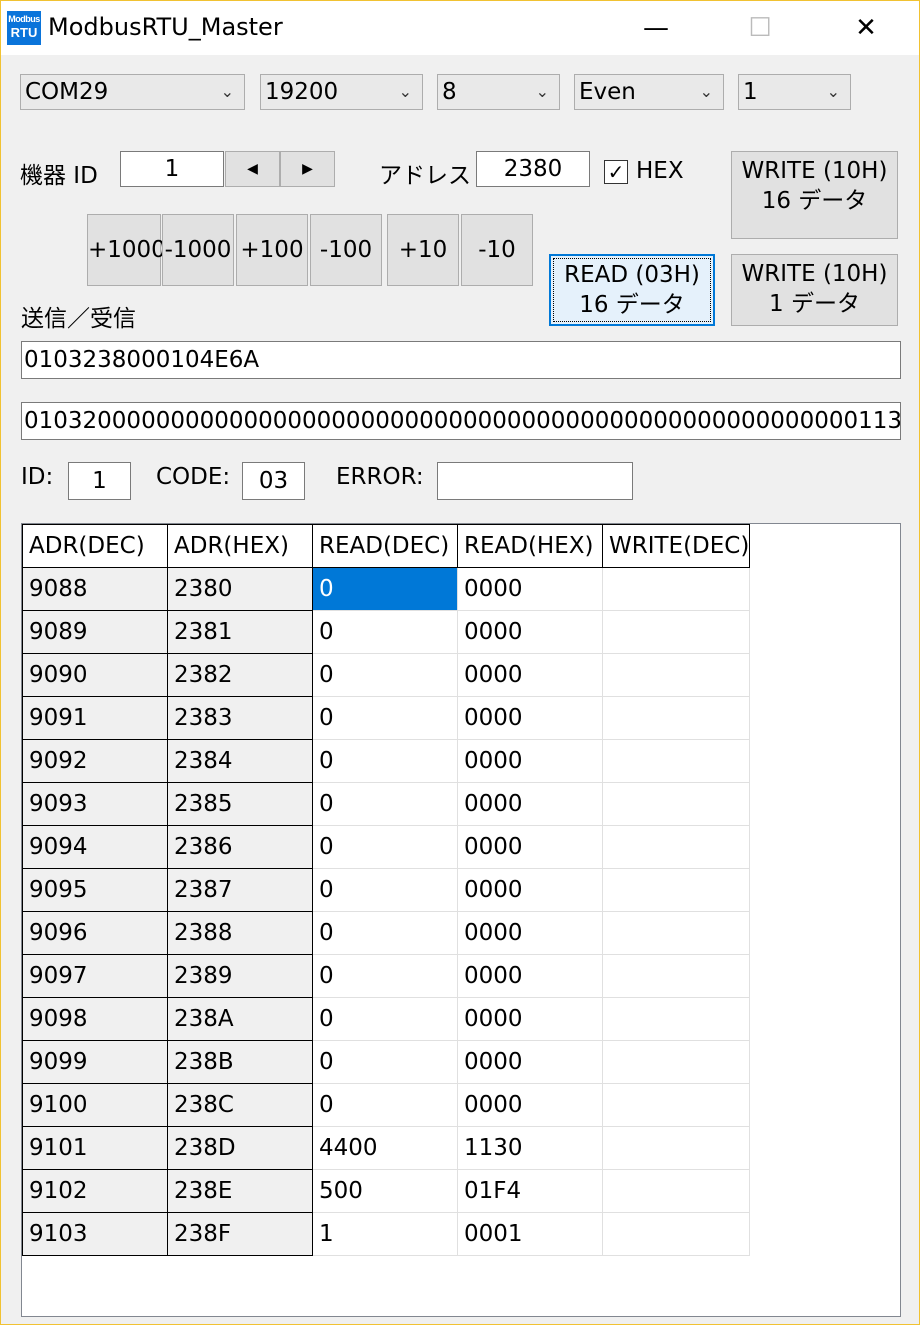 This screenshot has width=920, height=1325. I want to click on hex-label: HEX, so click(660, 171).